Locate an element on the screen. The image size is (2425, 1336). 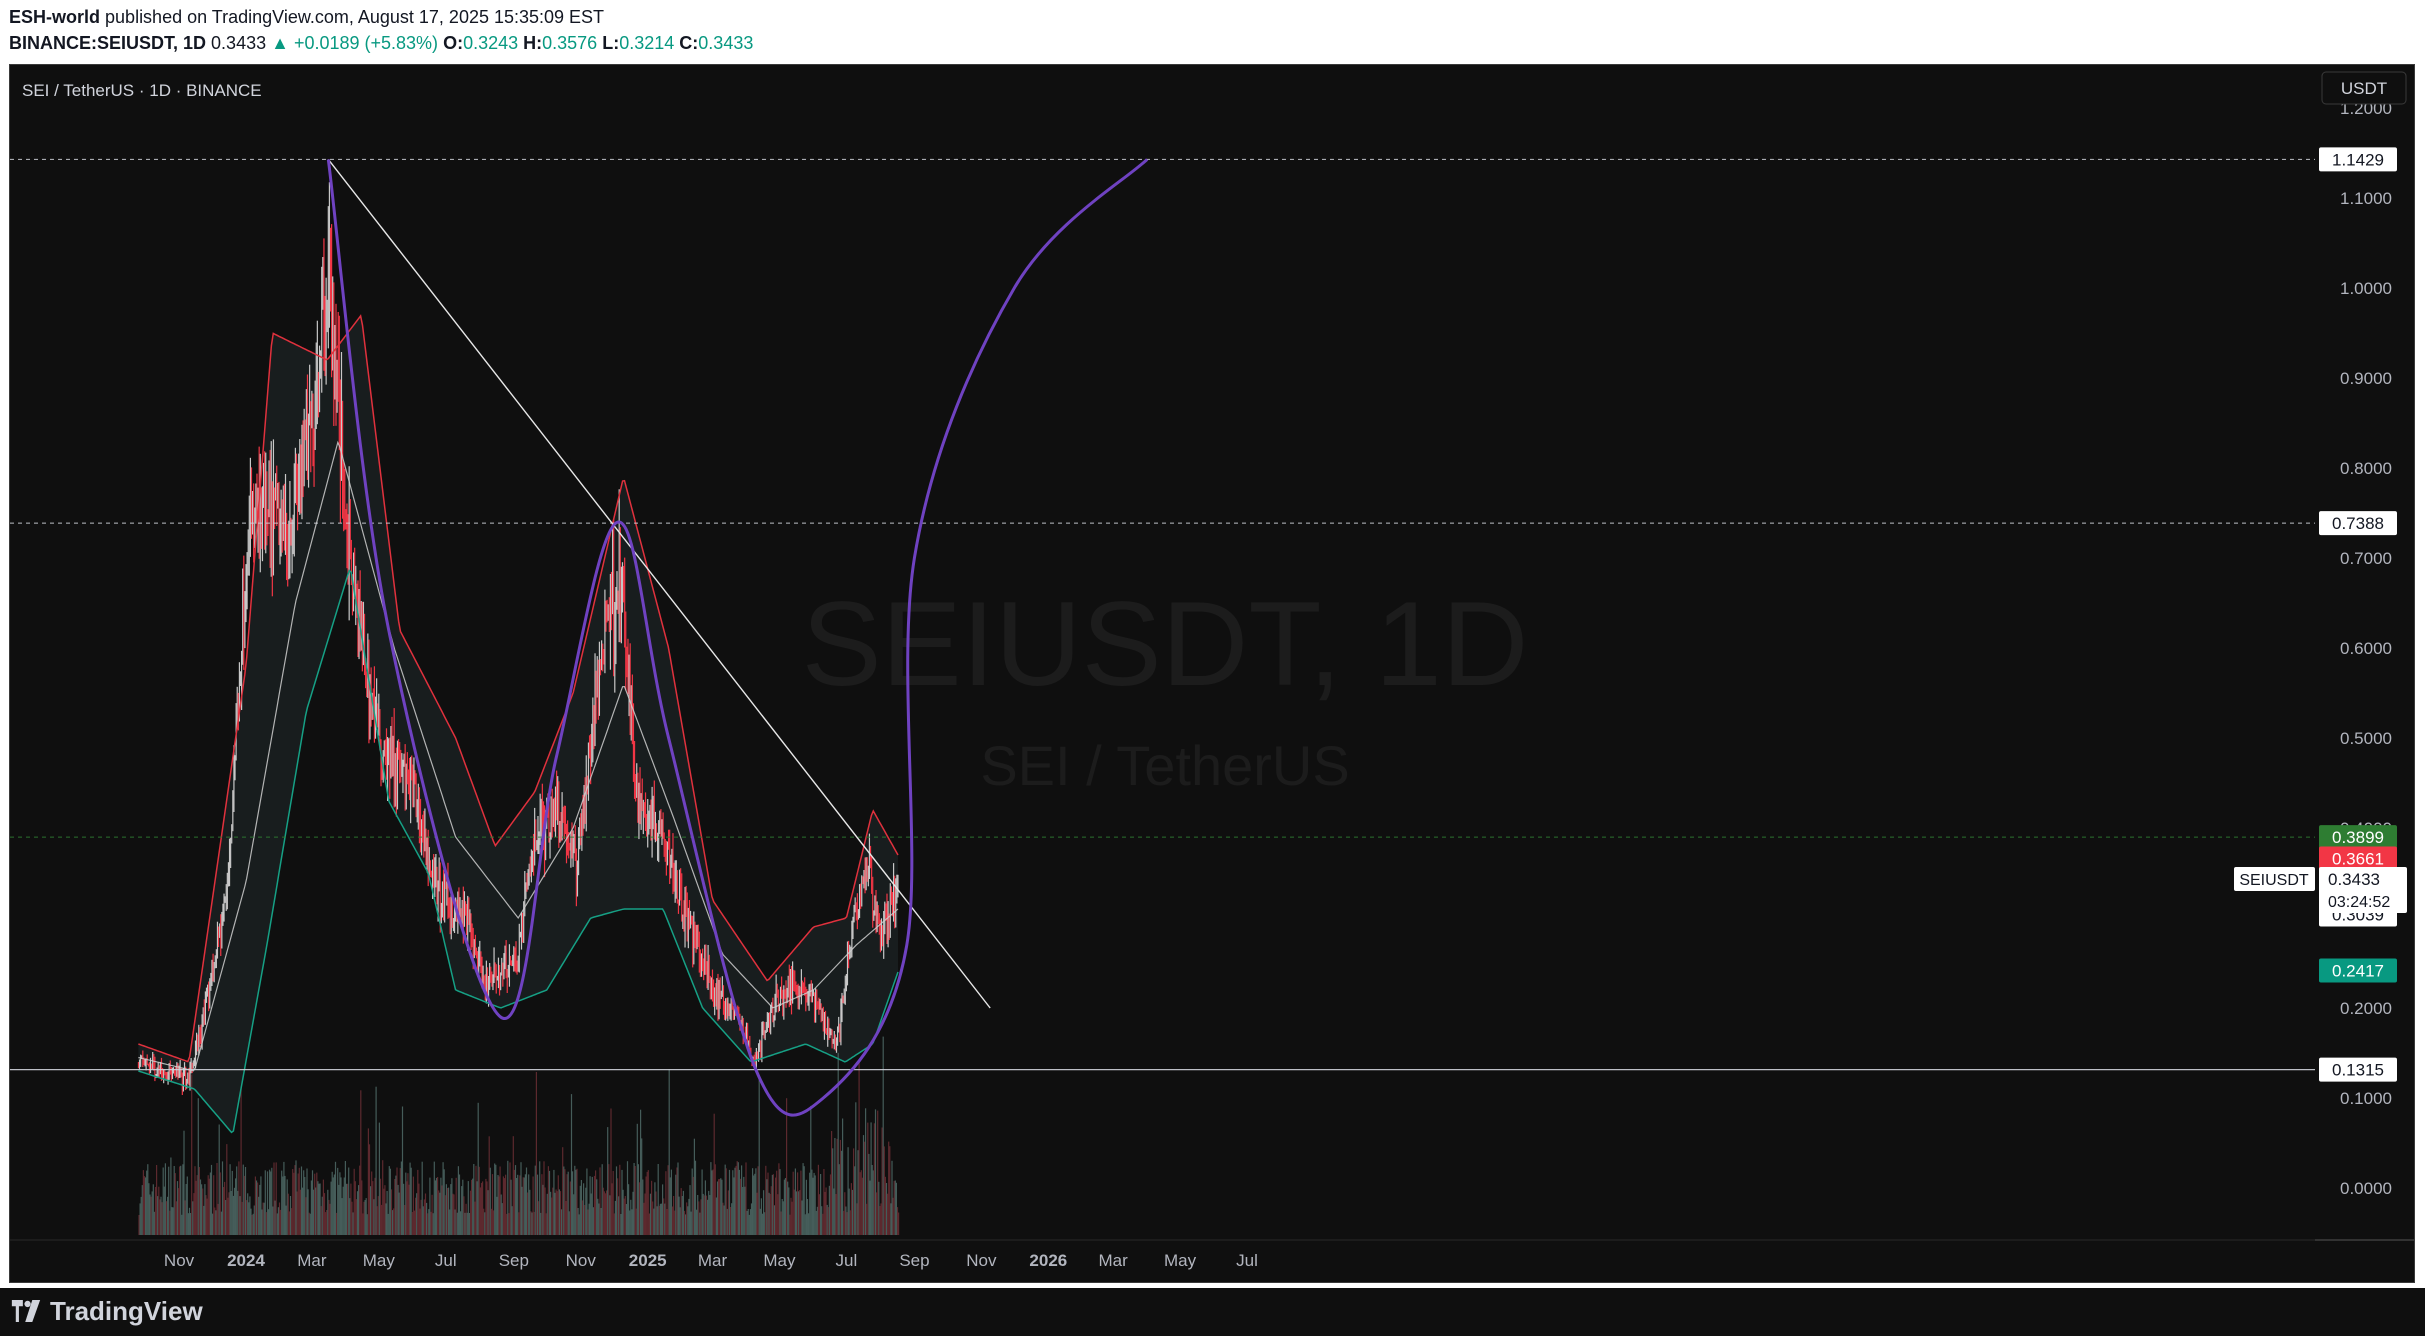
y-tick-label: 0.2000 is located at coordinates (2366, 1008).